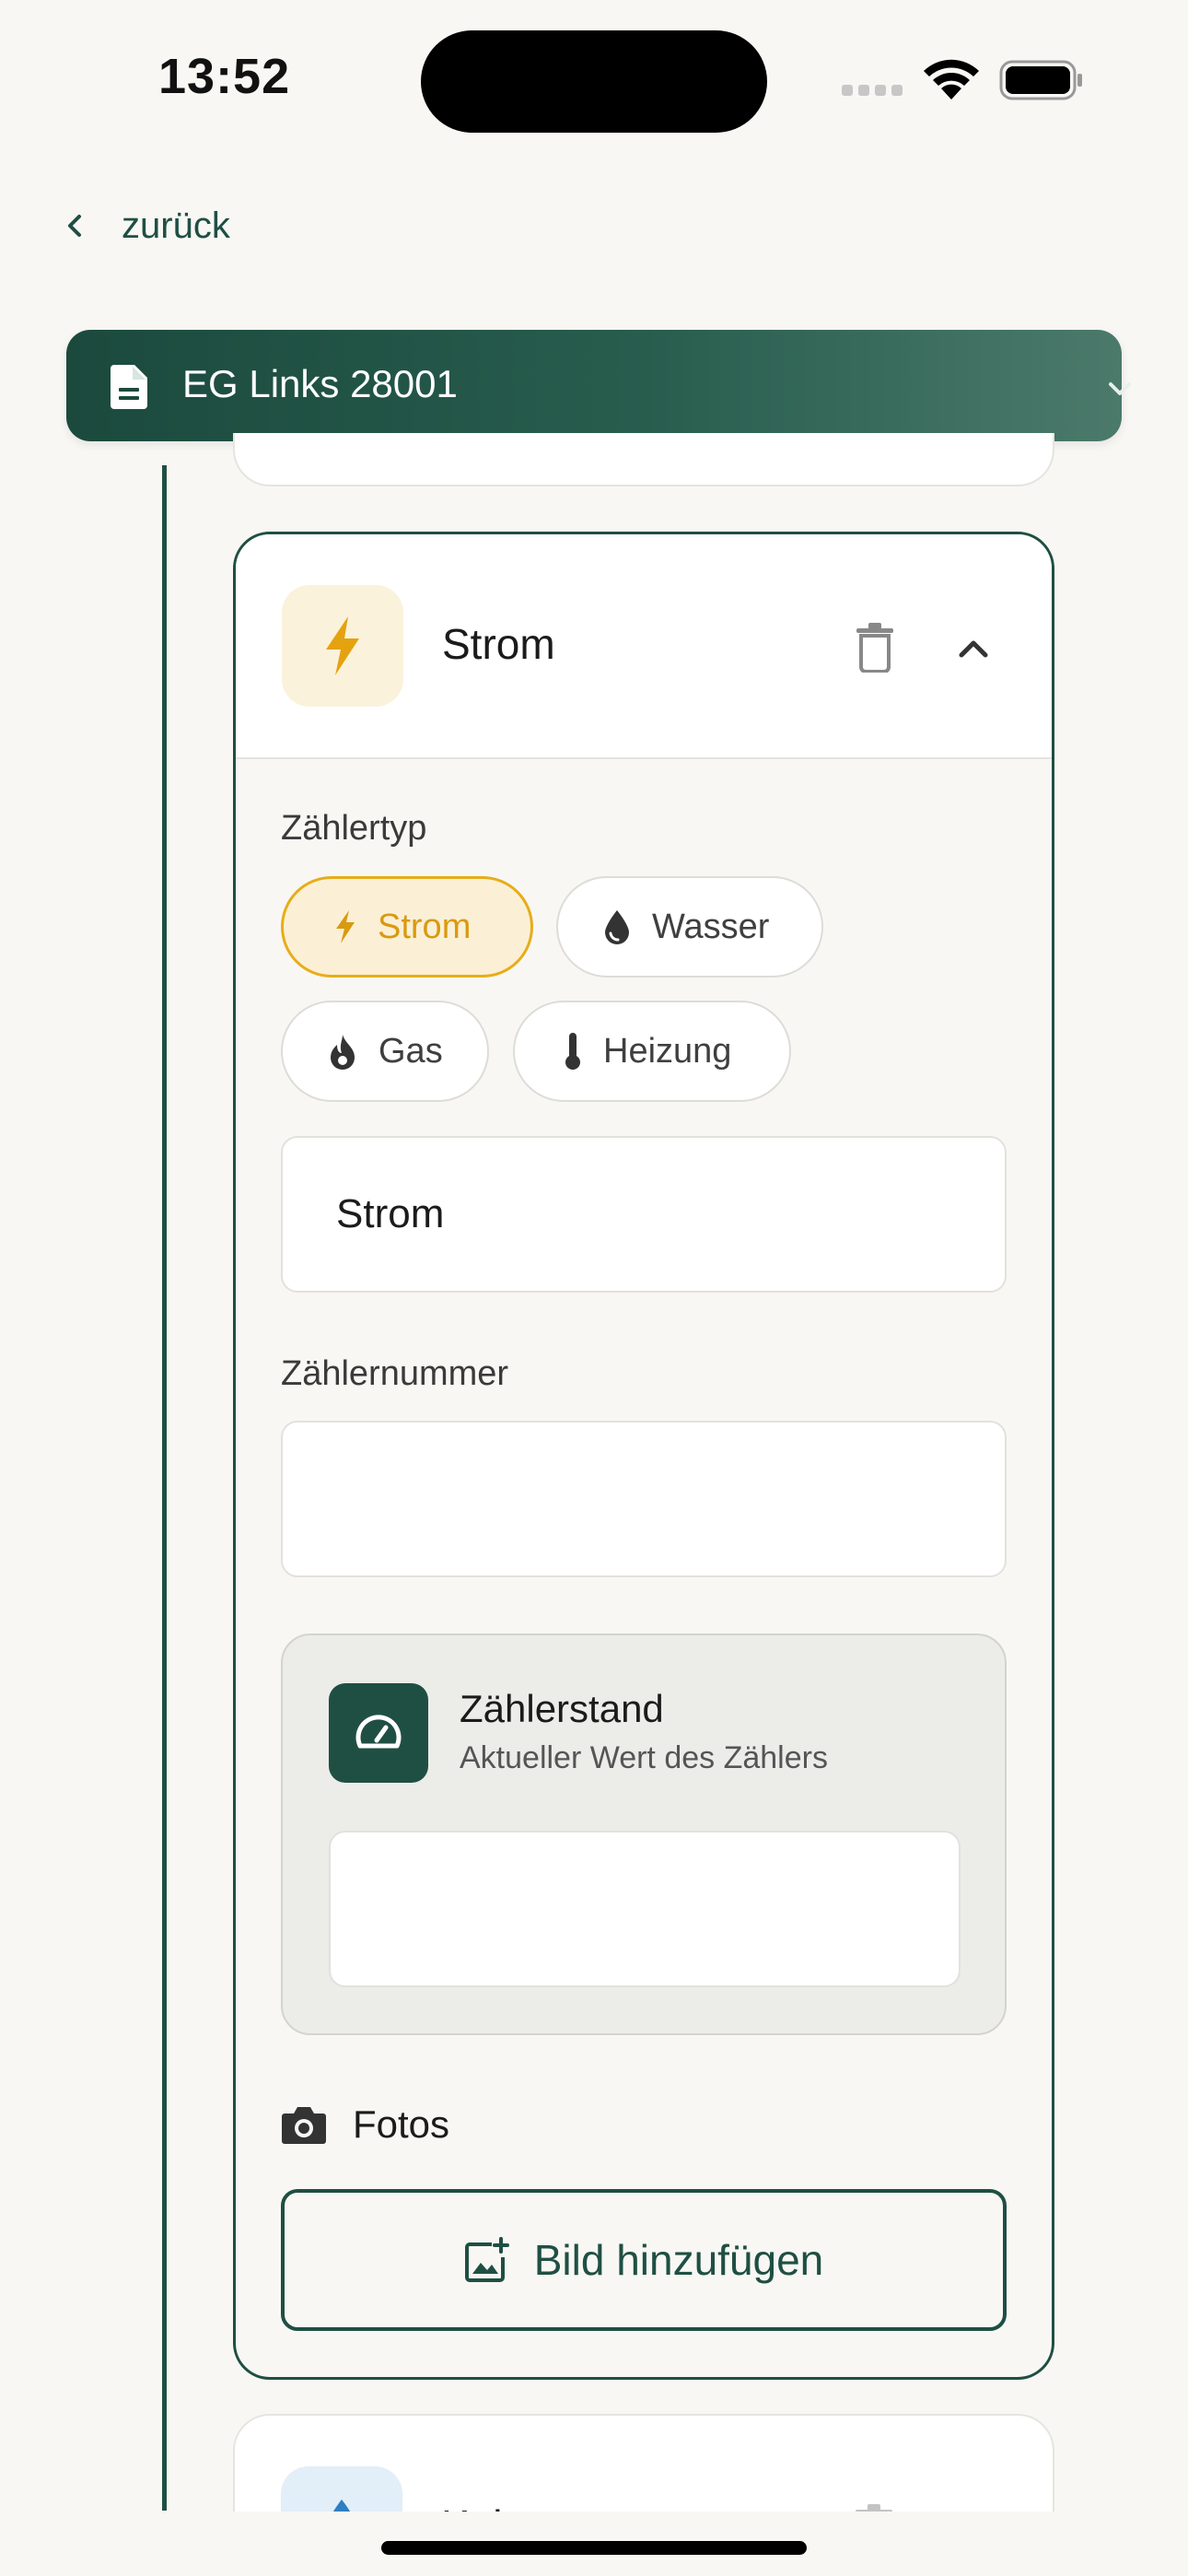 The image size is (1188, 2576). What do you see at coordinates (411, 1051) in the screenshot?
I see `chip-label: Gas` at bounding box center [411, 1051].